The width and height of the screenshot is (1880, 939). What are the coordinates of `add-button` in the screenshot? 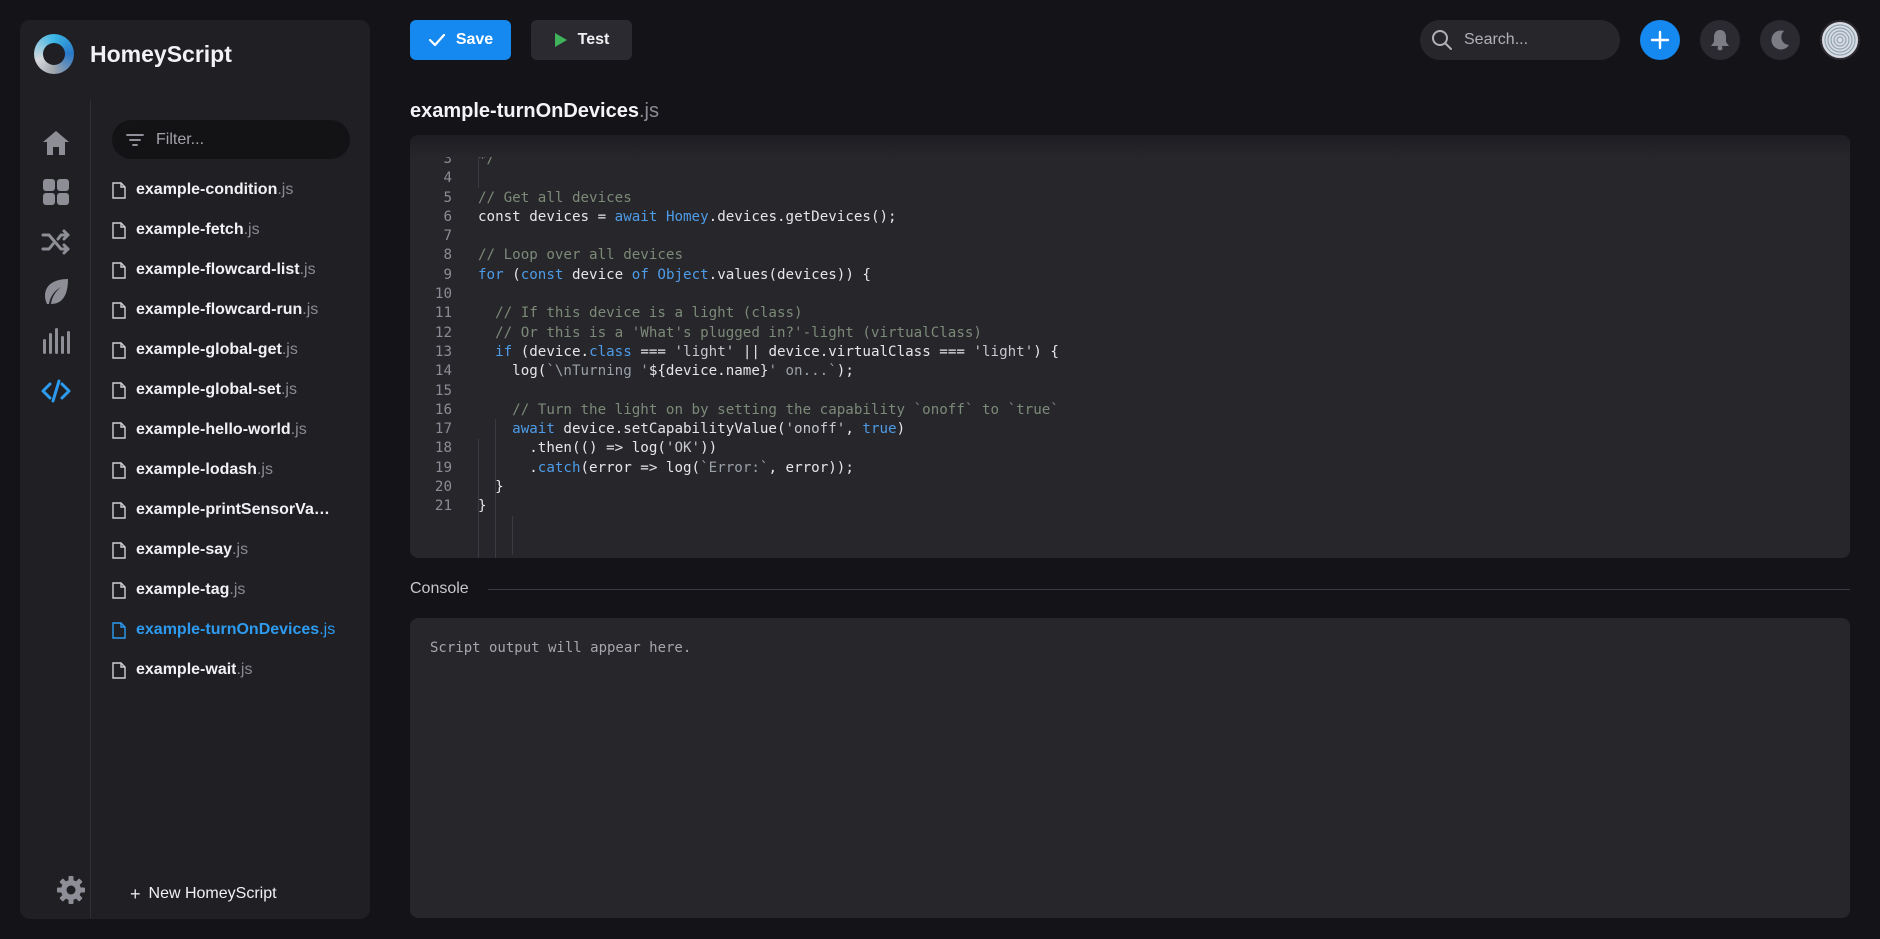 It's located at (1660, 40).